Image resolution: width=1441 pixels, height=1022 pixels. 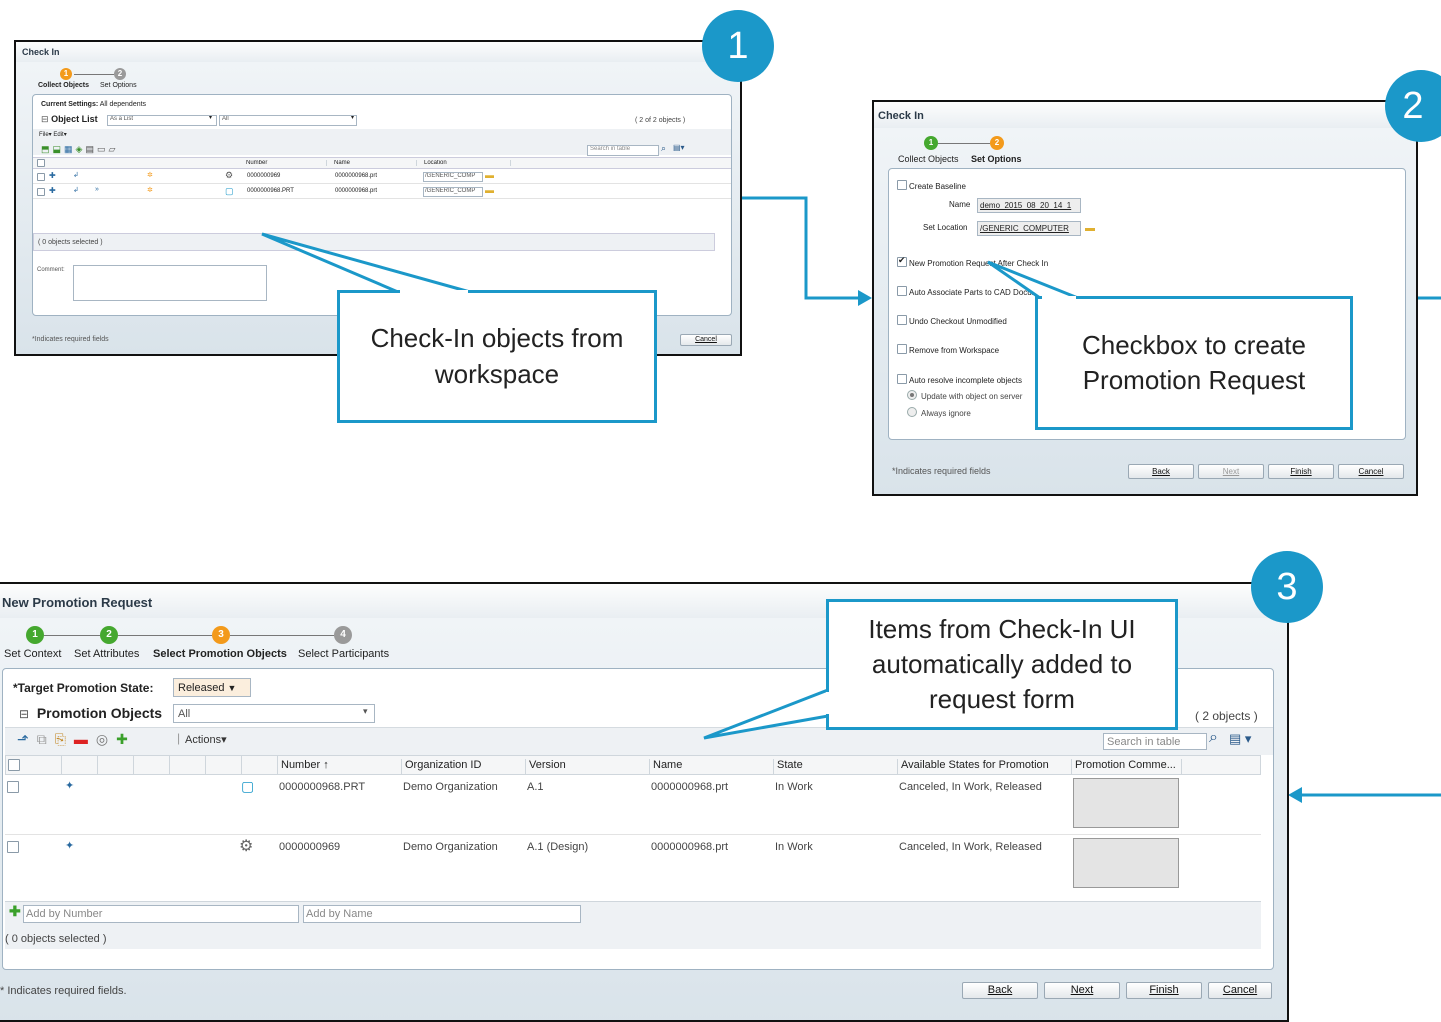 What do you see at coordinates (1287, 587) in the screenshot?
I see `step-badge-3: 3` at bounding box center [1287, 587].